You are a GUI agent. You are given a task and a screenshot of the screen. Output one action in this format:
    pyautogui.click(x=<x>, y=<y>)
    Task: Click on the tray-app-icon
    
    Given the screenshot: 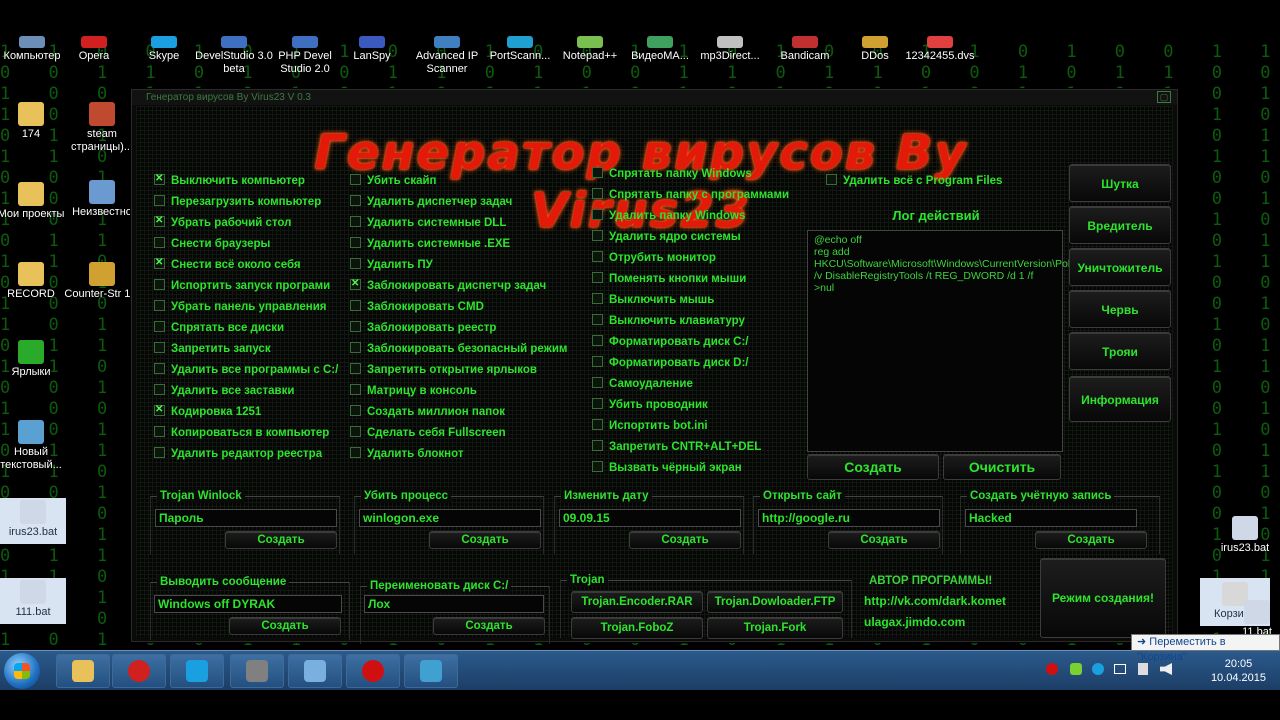 What is the action you would take?
    pyautogui.click(x=1076, y=669)
    